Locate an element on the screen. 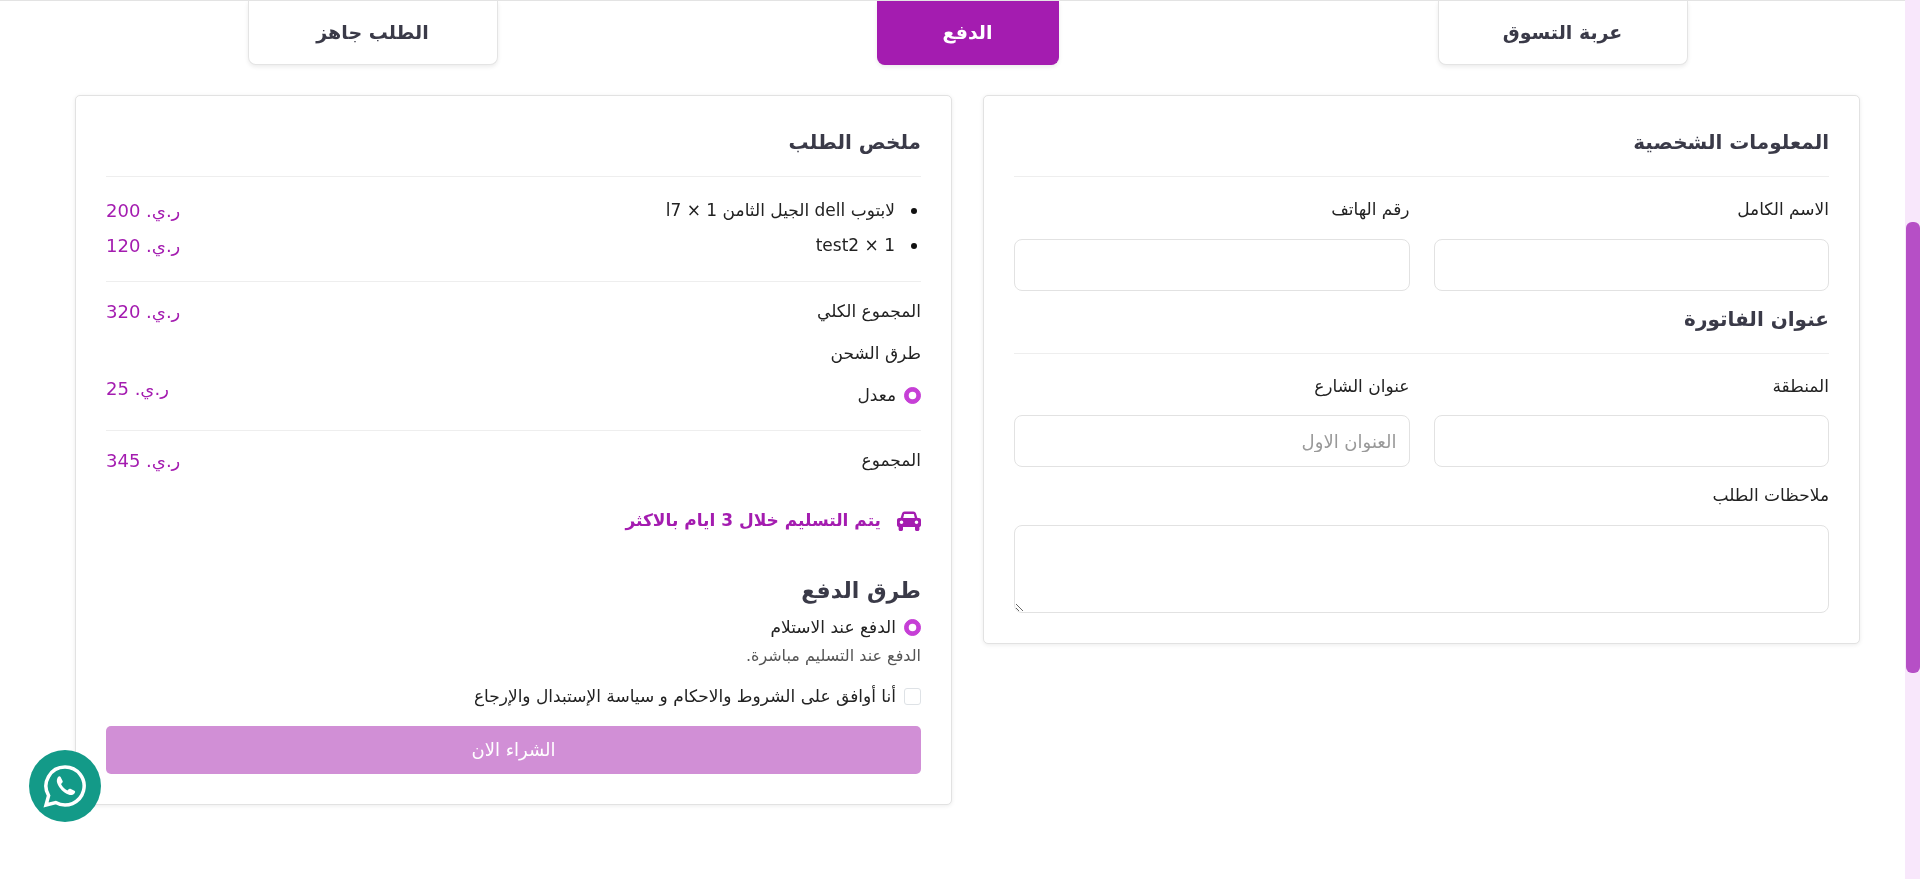 This screenshot has width=1920, height=879. delivery-note: يتم التسليم خلال 3 ايام بالاكثر is located at coordinates (753, 521).